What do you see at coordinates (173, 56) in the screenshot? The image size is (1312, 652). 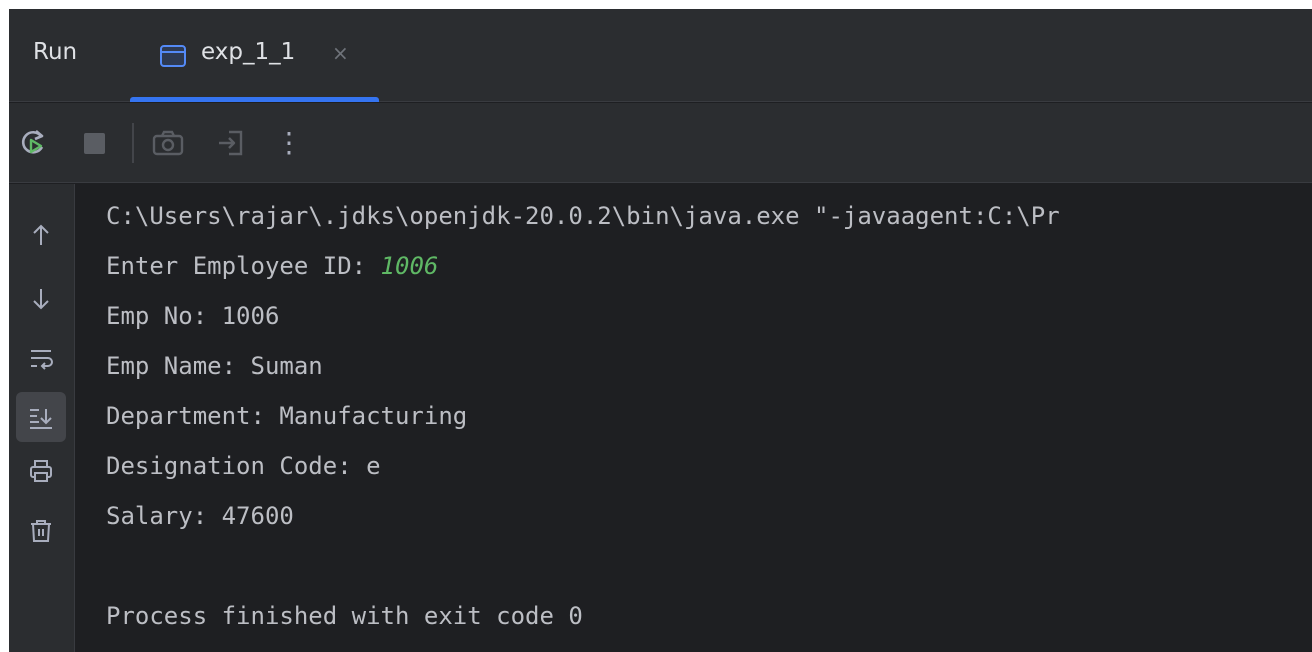 I see `console-tab-icon` at bounding box center [173, 56].